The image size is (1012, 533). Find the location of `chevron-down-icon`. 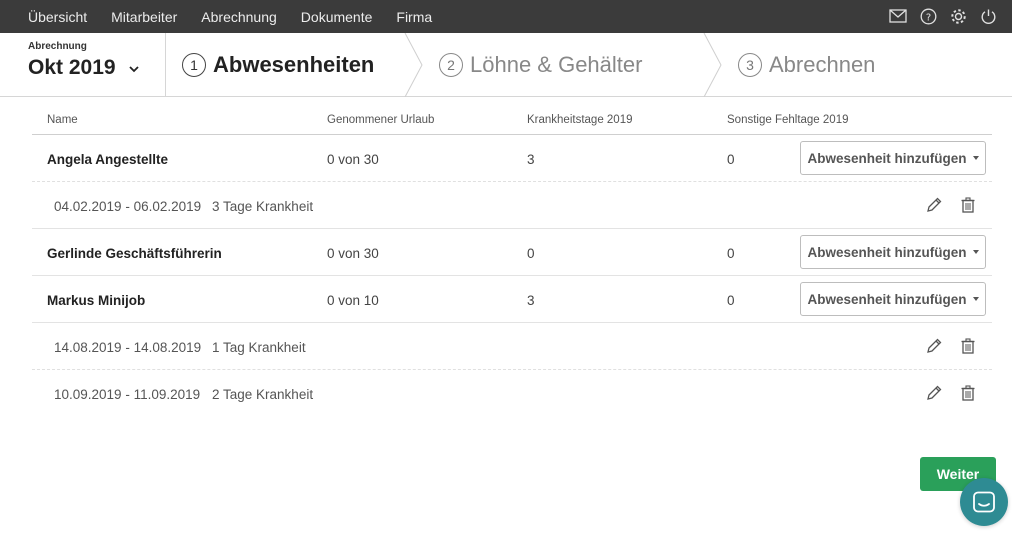

chevron-down-icon is located at coordinates (134, 69).